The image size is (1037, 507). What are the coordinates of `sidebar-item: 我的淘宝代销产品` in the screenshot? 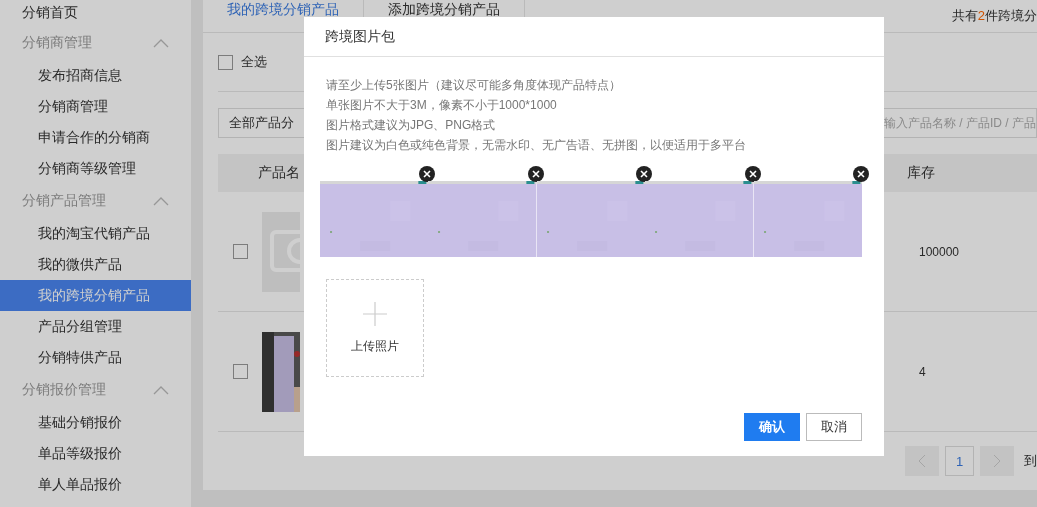 It's located at (95, 233).